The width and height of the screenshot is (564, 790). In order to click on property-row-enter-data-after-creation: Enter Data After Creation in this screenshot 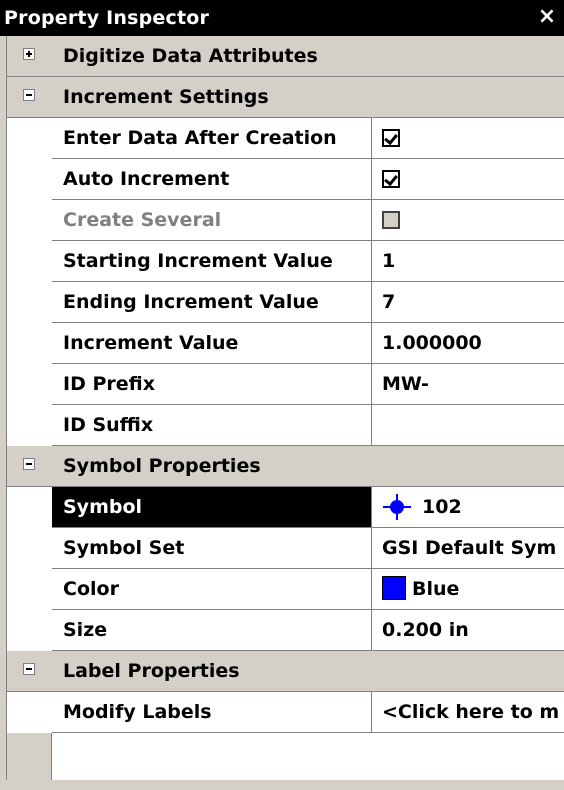, I will do `click(285, 138)`.